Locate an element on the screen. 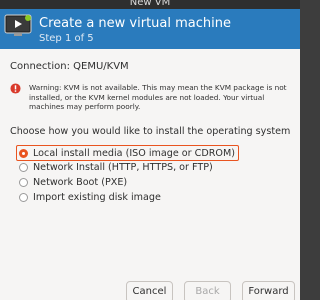 This screenshot has width=320, height=300. option-import-disk-image: Import existing disk image is located at coordinates (89, 197).